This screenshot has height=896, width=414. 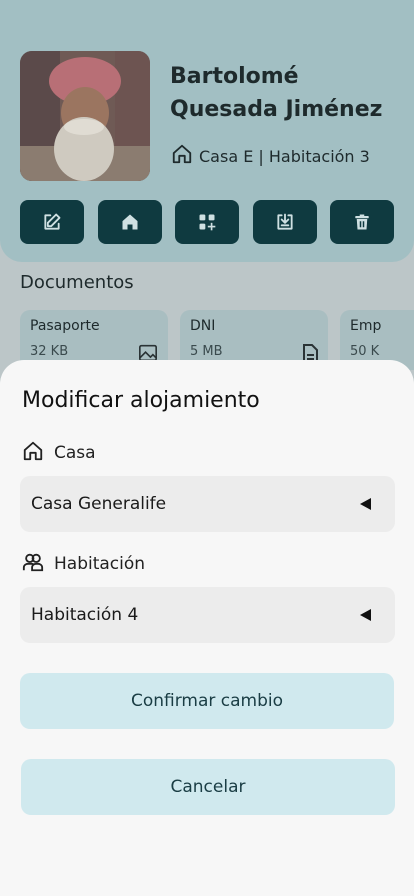 What do you see at coordinates (33, 564) in the screenshot?
I see `people-icon` at bounding box center [33, 564].